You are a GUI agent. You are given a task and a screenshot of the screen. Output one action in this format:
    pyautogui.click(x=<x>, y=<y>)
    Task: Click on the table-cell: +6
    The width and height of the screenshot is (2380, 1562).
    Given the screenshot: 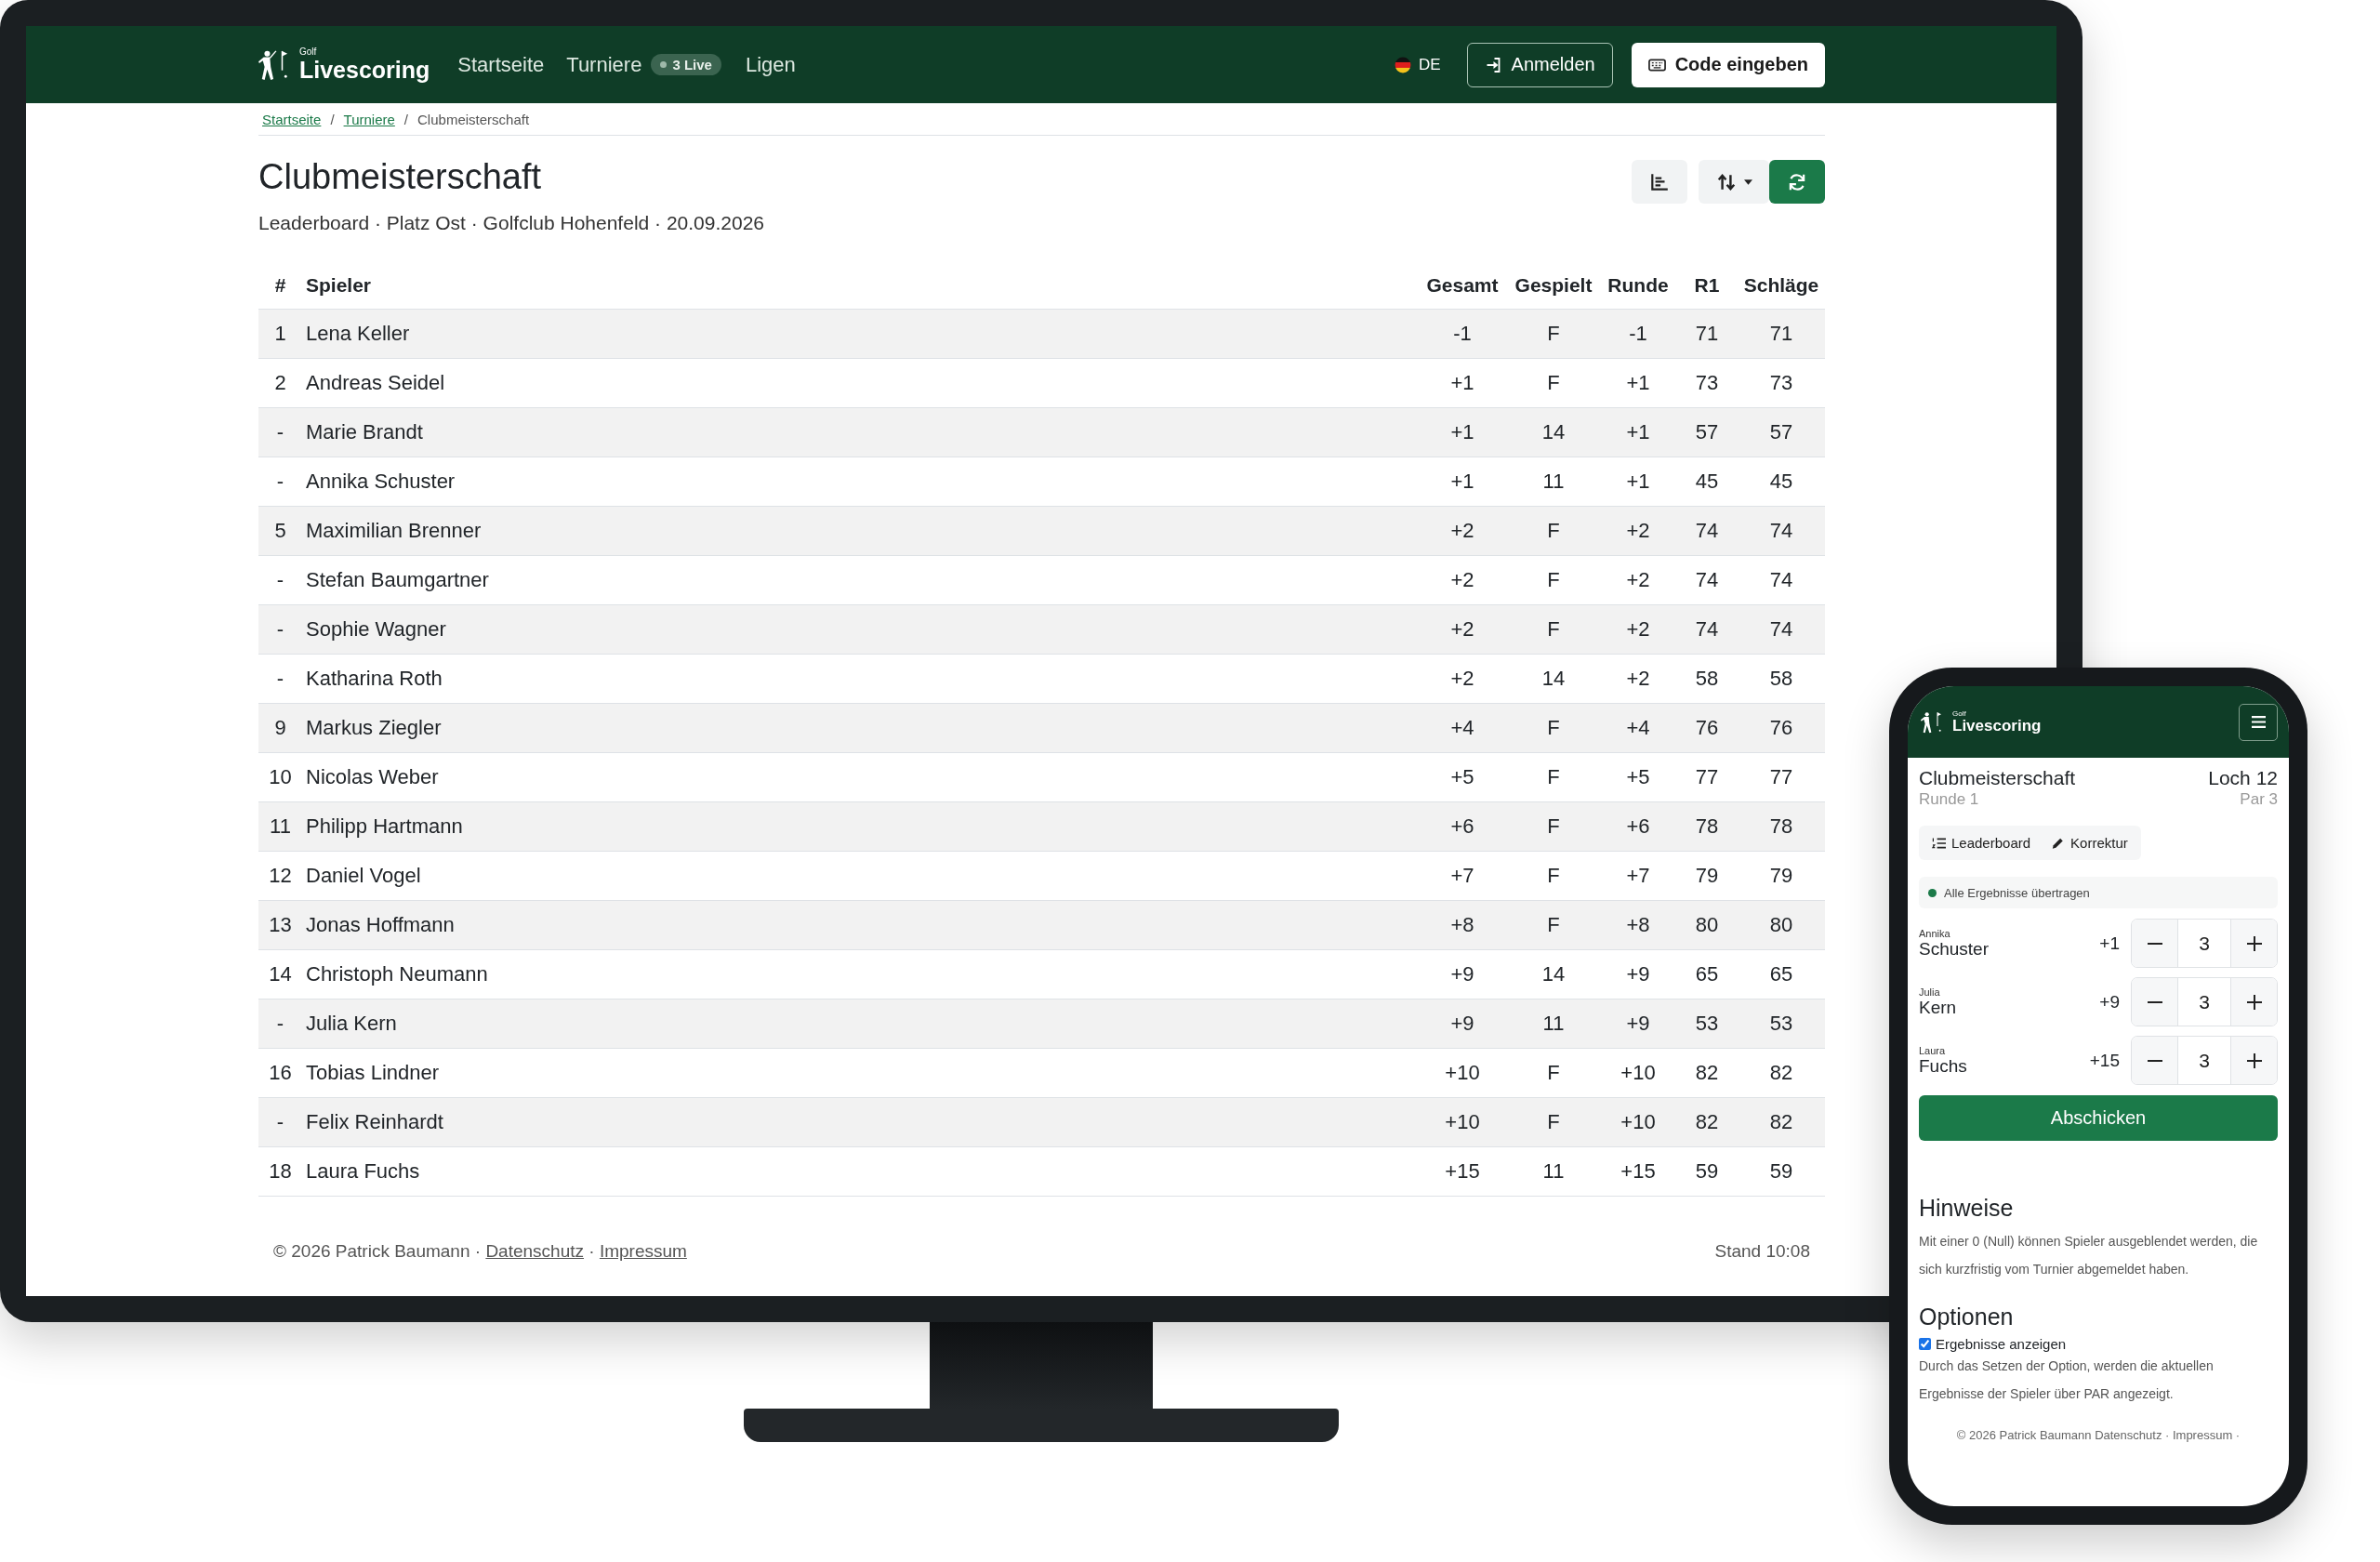 What is the action you would take?
    pyautogui.click(x=1462, y=827)
    